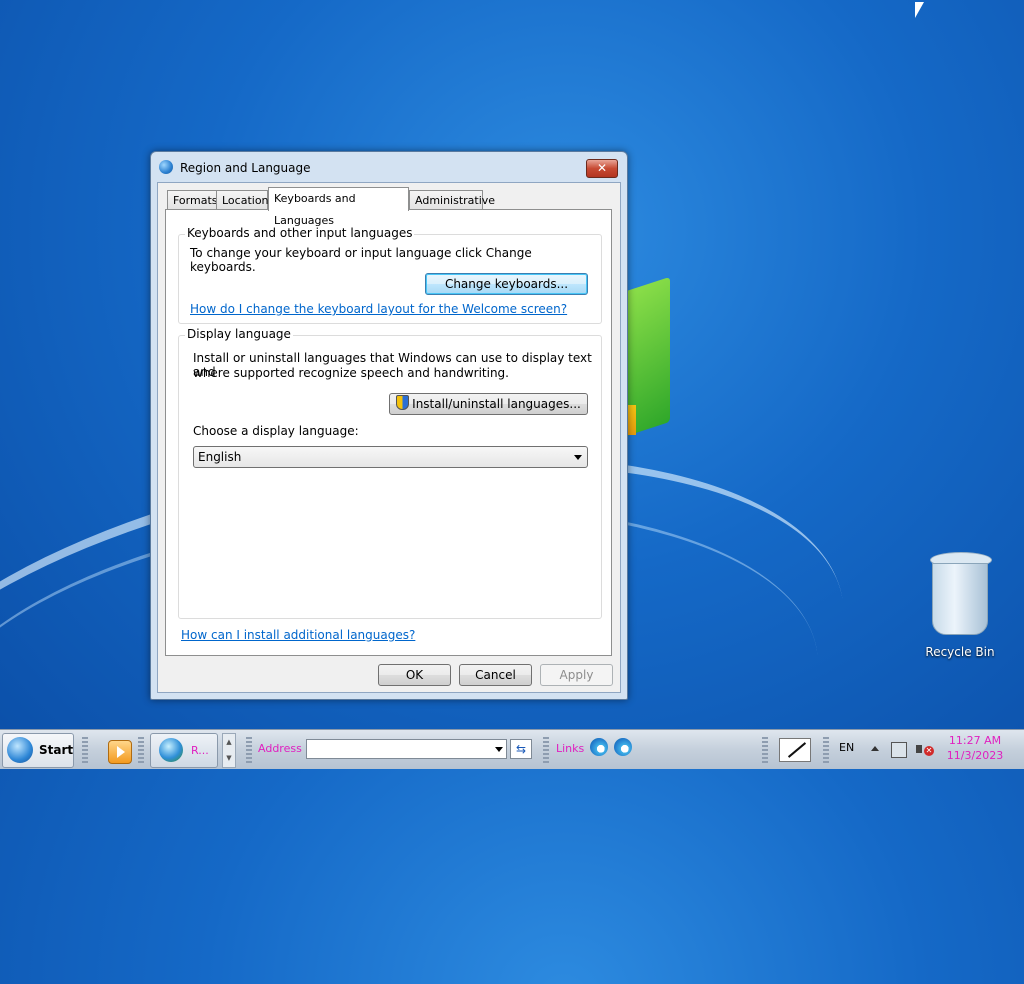 The width and height of the screenshot is (1024, 984). I want to click on go-button: ⇆, so click(521, 749).